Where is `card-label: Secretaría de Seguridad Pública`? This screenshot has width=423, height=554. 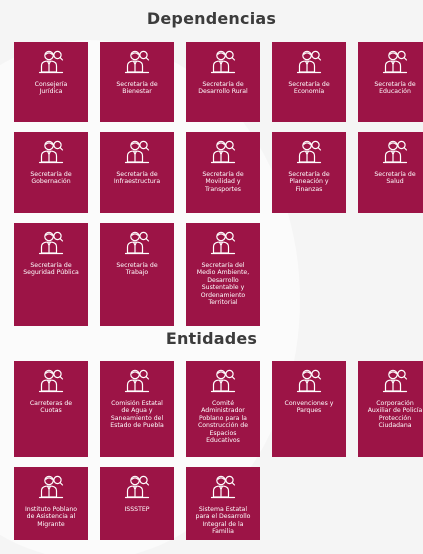
card-label: Secretaría de Seguridad Pública is located at coordinates (51, 269).